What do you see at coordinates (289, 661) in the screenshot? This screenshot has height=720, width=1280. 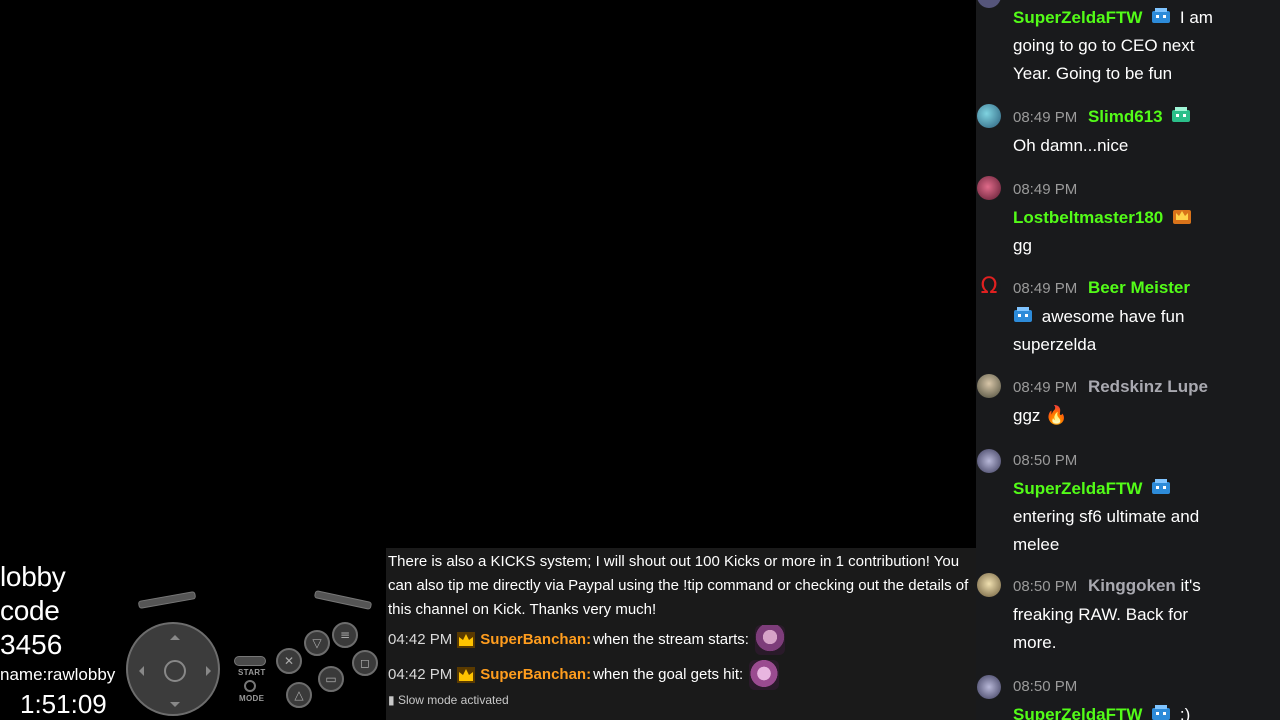 I see `face-button-x: ✕` at bounding box center [289, 661].